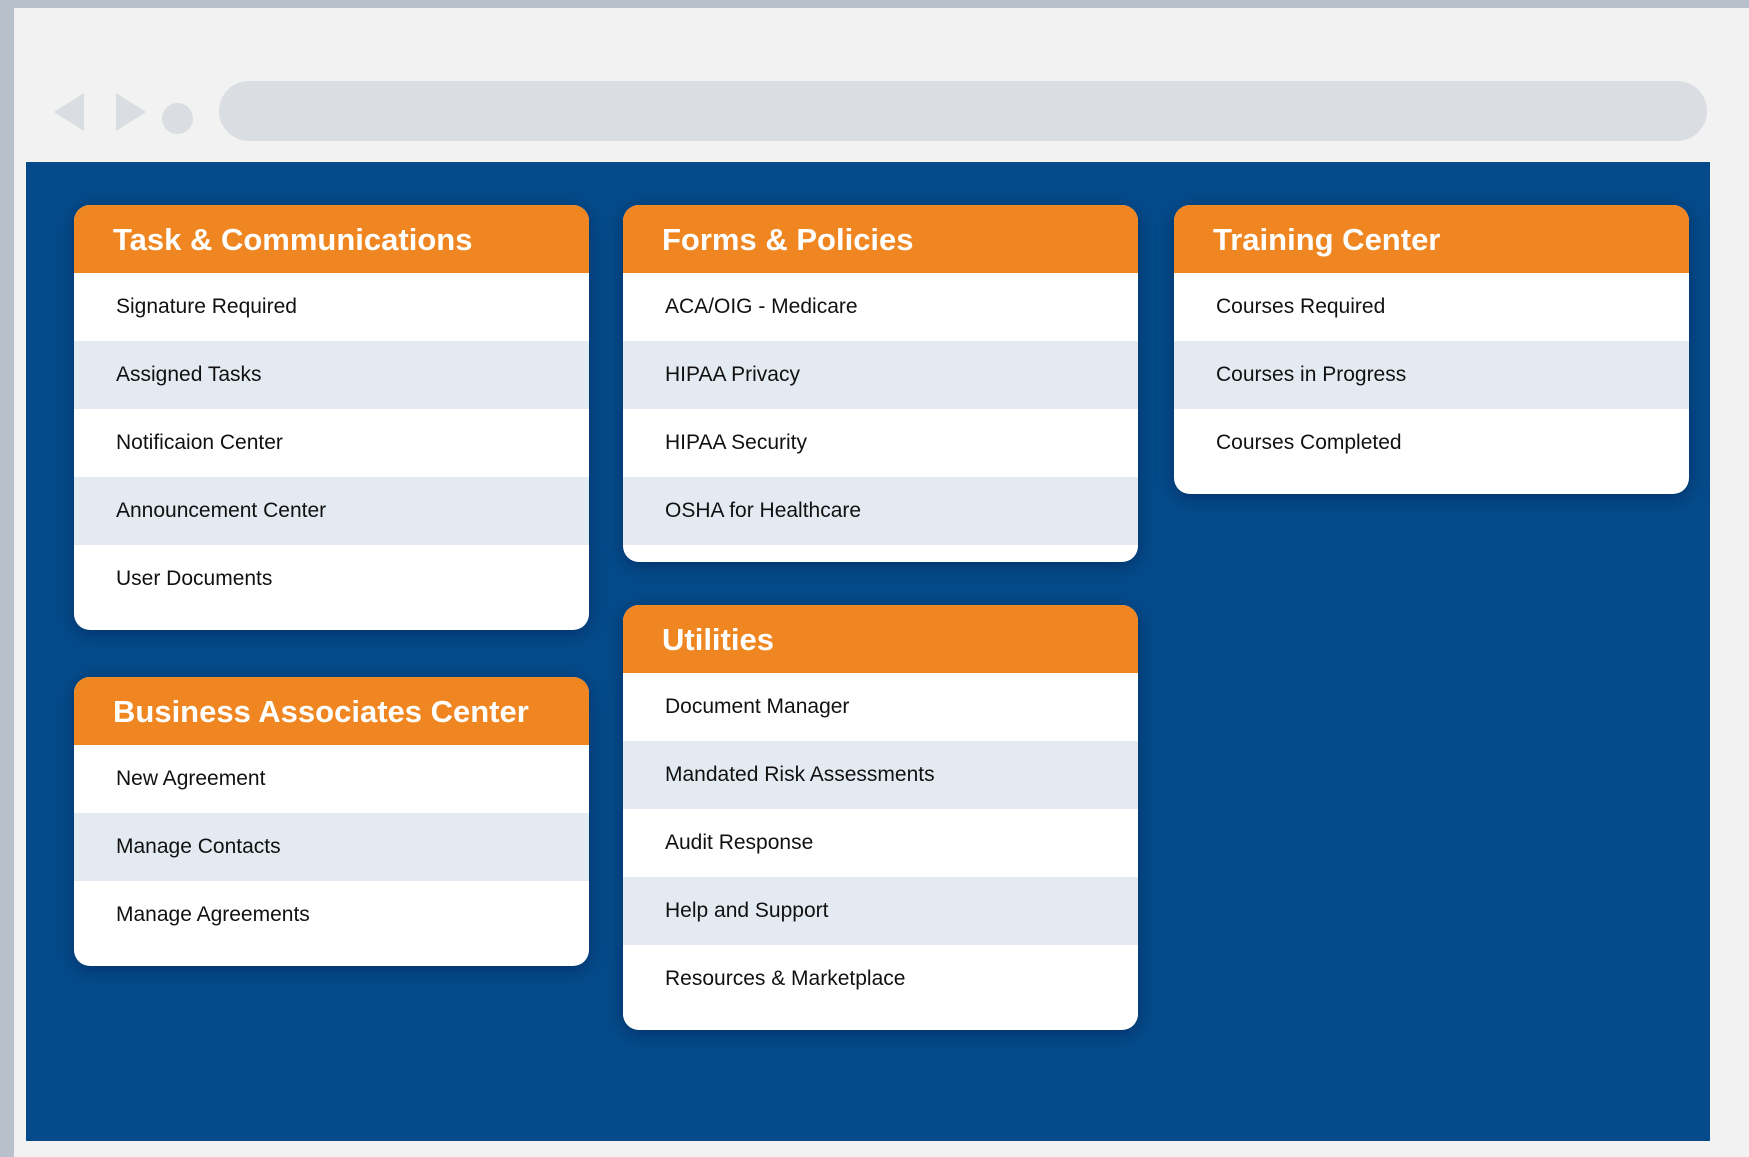 The height and width of the screenshot is (1157, 1749). What do you see at coordinates (331, 307) in the screenshot?
I see `menu-item-signature-required: Signature Required` at bounding box center [331, 307].